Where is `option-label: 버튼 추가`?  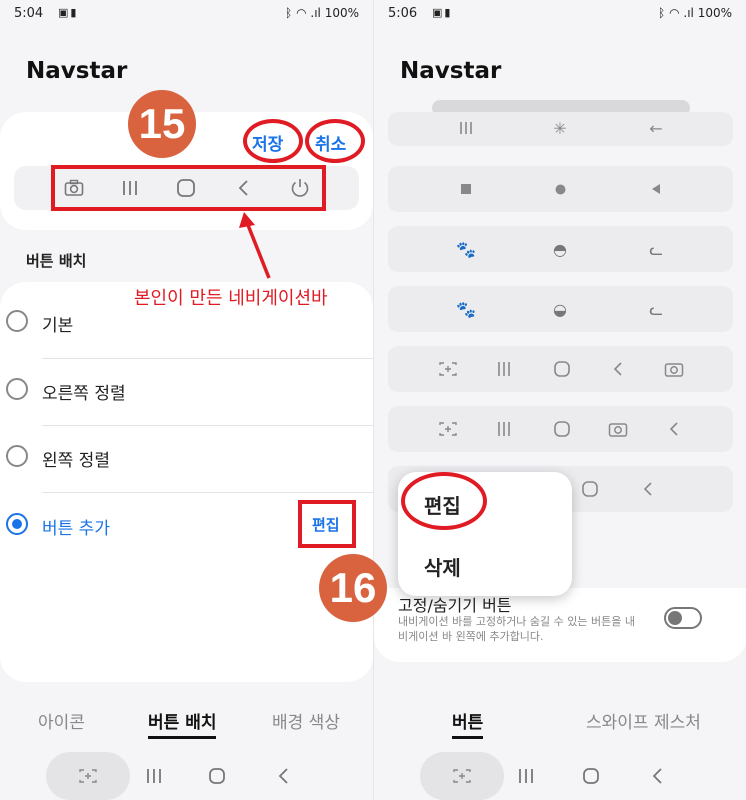 option-label: 버튼 추가 is located at coordinates (76, 529).